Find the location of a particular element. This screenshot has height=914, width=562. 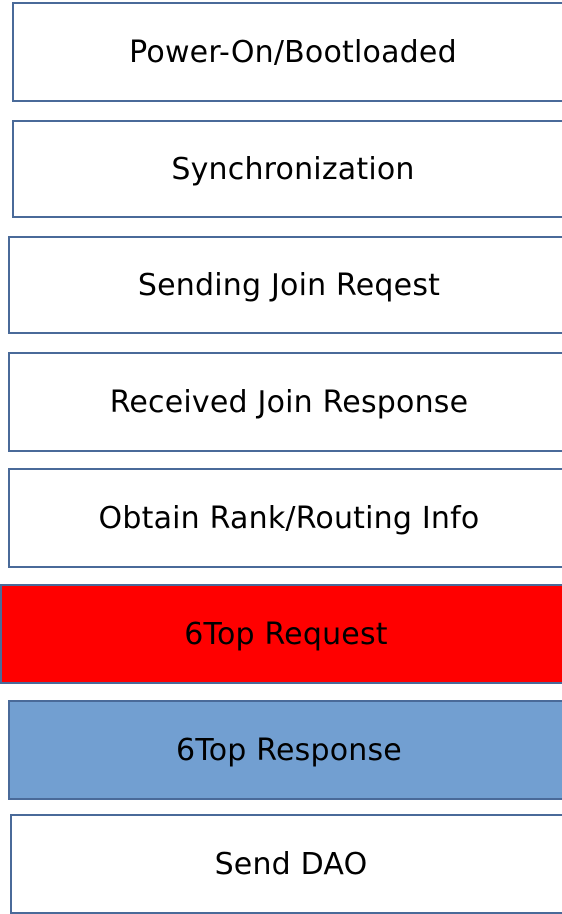

step-received-join-response: Received Join Response is located at coordinates (285, 402).